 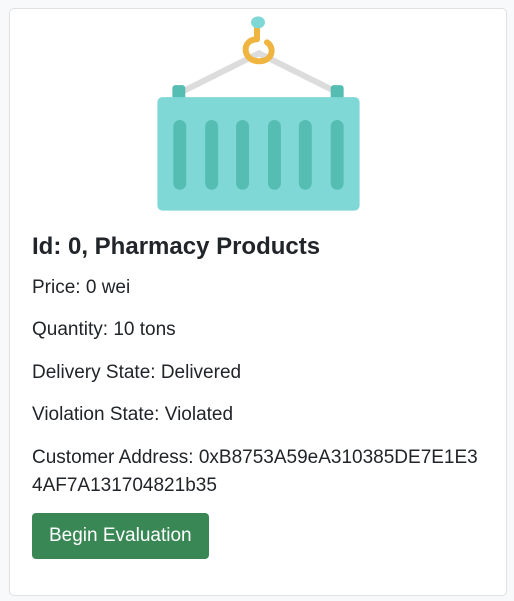 I want to click on violation-state-text: Violation State: Violated, so click(x=133, y=415).